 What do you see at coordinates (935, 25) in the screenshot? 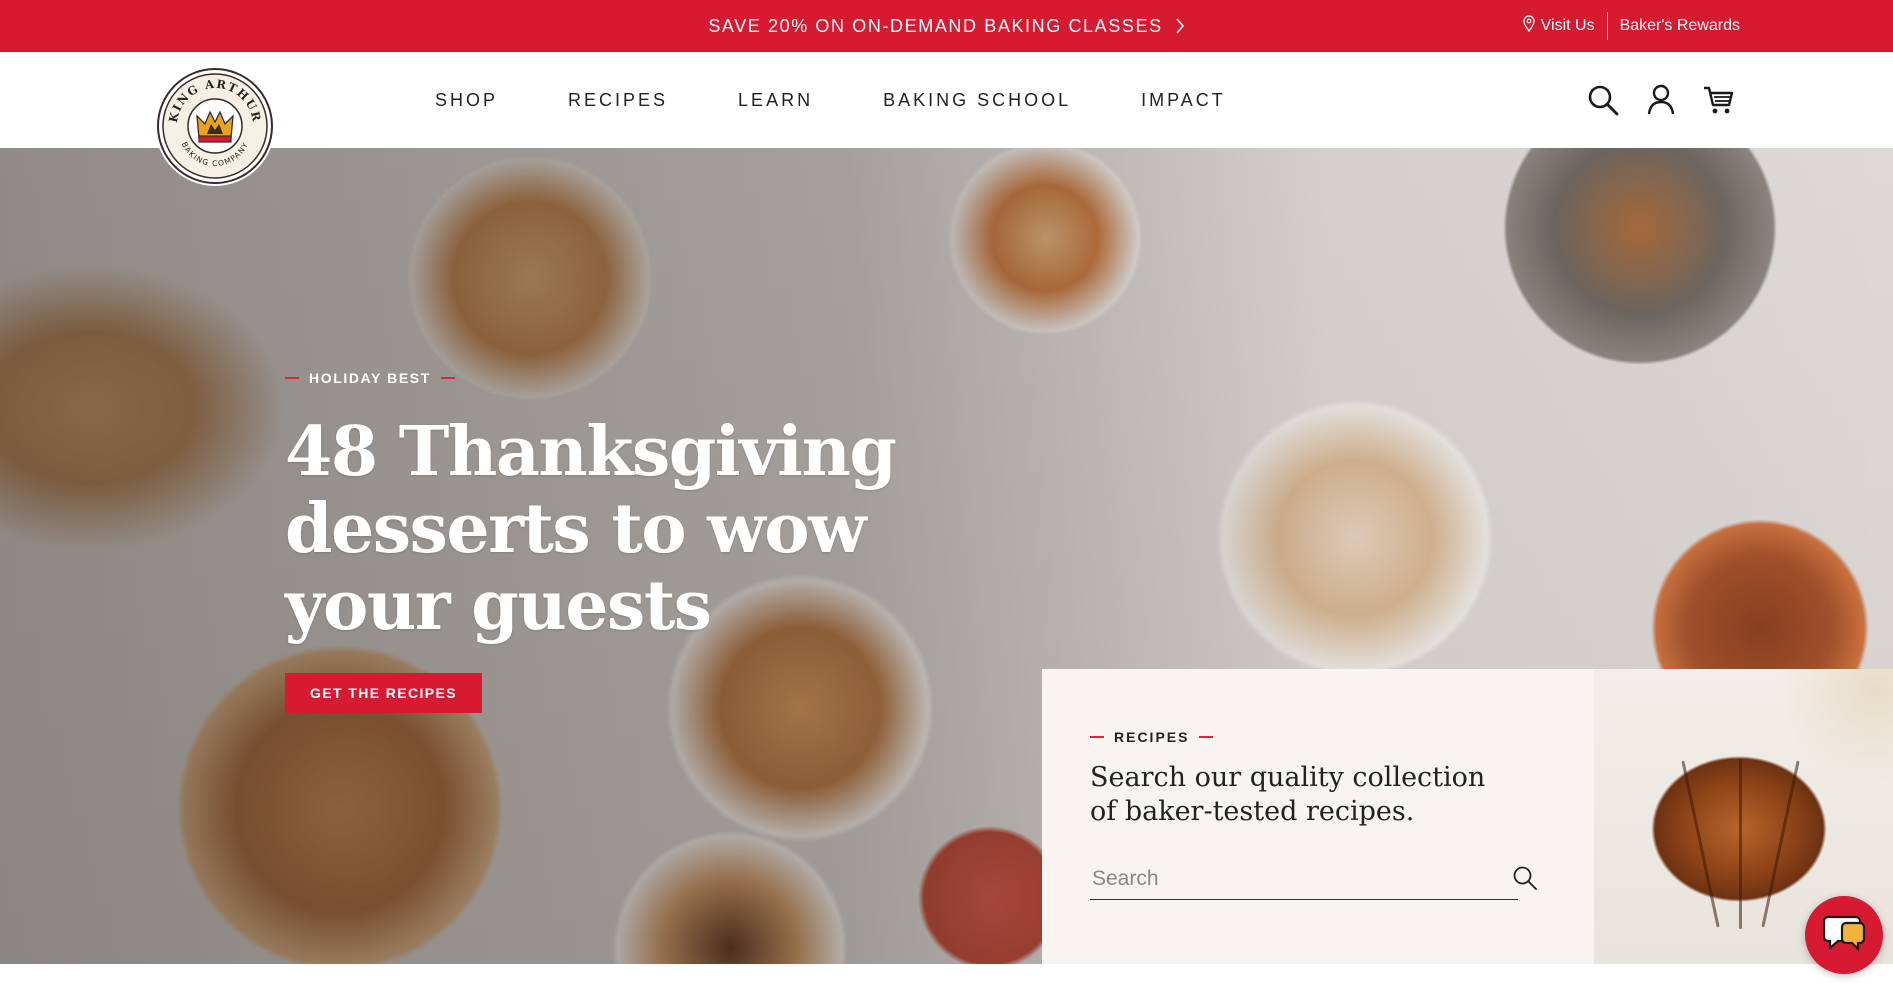
I see `promo-text: SAVE 20% ON ON-DEMAND BAKING CLASSES` at bounding box center [935, 25].